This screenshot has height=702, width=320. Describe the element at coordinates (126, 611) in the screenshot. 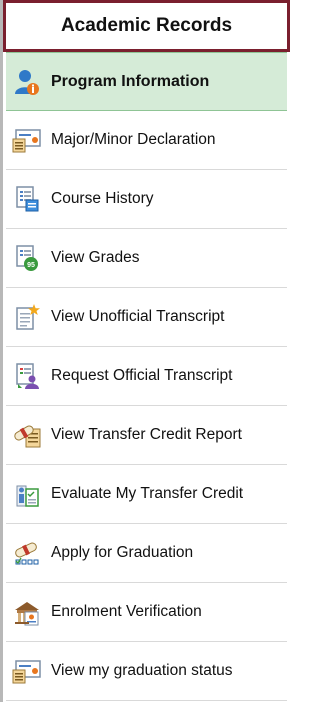

I see `menu-item-label: Enrolment Verification` at that location.